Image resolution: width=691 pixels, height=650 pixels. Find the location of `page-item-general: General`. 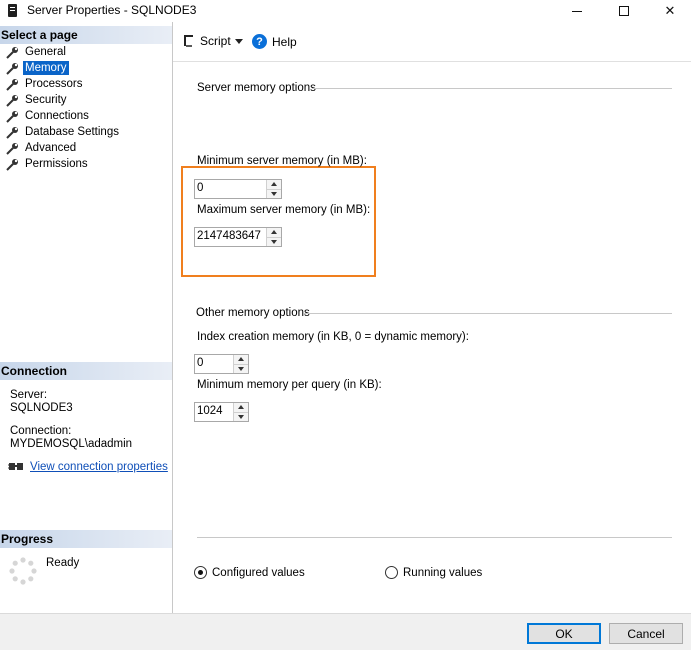

page-item-general: General is located at coordinates (37, 52).